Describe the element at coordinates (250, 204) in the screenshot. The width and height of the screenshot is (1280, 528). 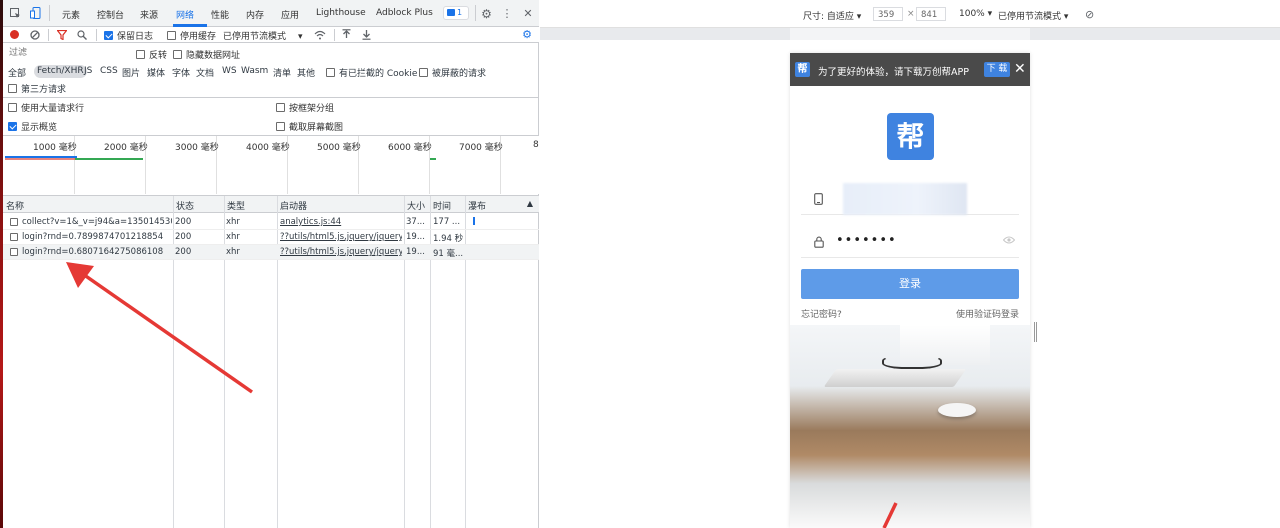
I see `column-header-type: 类型` at that location.